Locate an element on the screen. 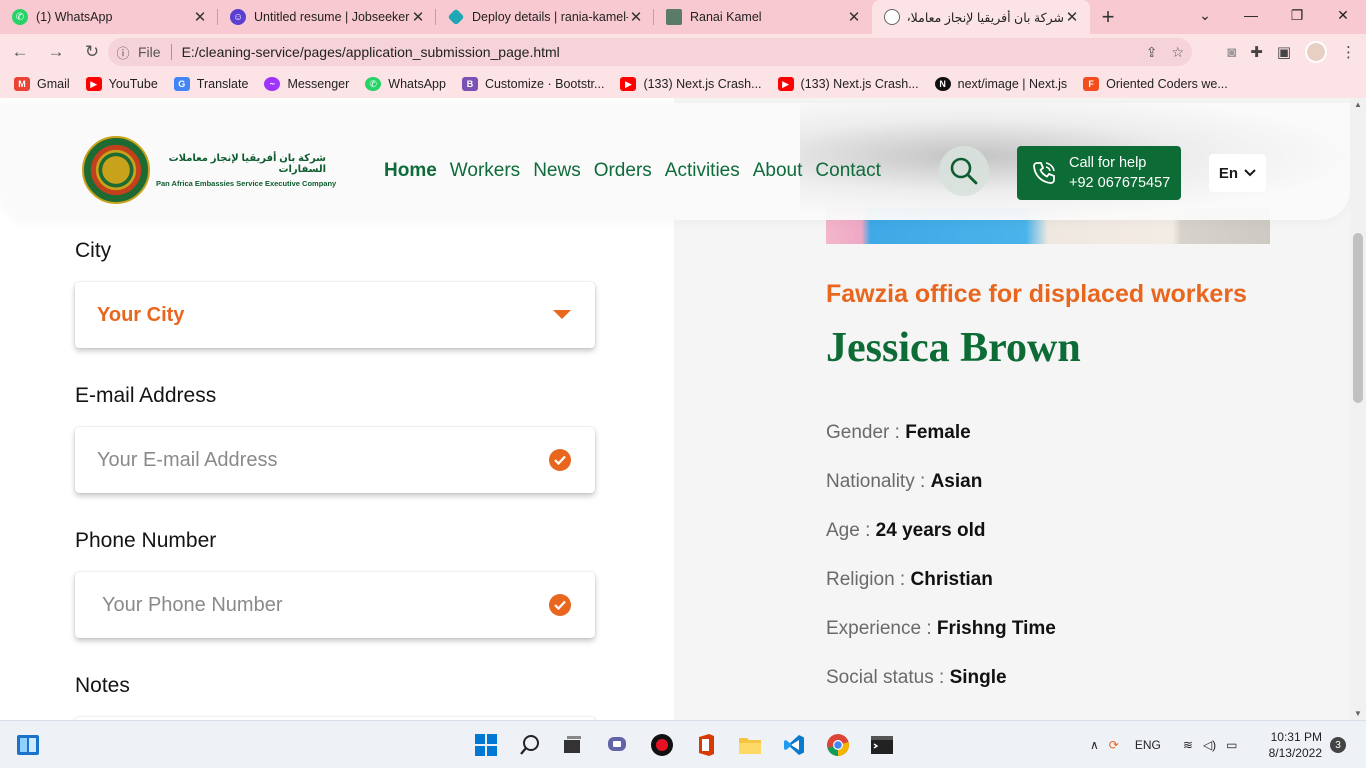 The height and width of the screenshot is (769, 1366). city-label: City is located at coordinates (93, 250).